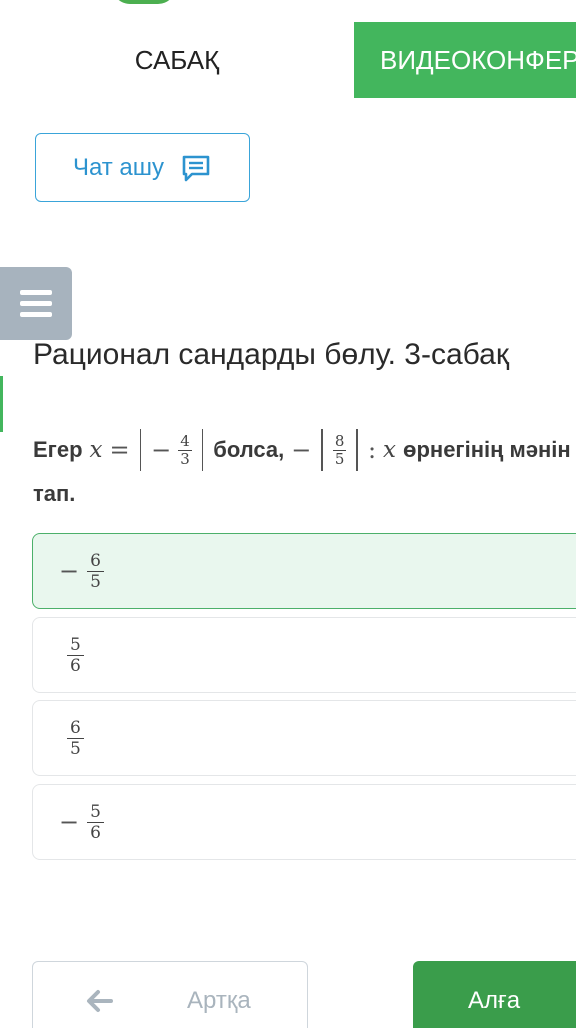  Describe the element at coordinates (185, 441) in the screenshot. I see `fraction-1-numerator: 4` at that location.